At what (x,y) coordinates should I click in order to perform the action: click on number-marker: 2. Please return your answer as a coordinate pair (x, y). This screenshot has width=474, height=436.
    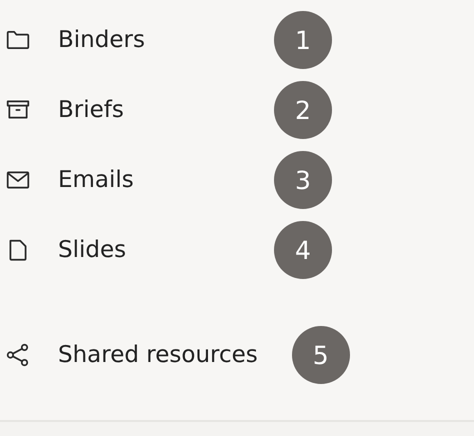
    Looking at the image, I should click on (303, 110).